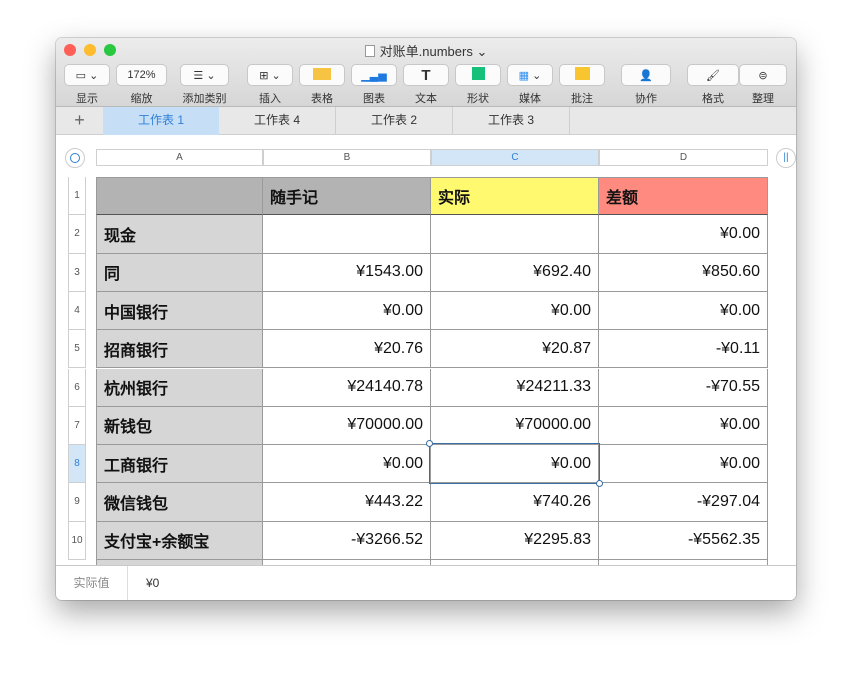 The height and width of the screenshot is (674, 852). Describe the element at coordinates (77, 464) in the screenshot. I see `row-header-8: 8` at that location.